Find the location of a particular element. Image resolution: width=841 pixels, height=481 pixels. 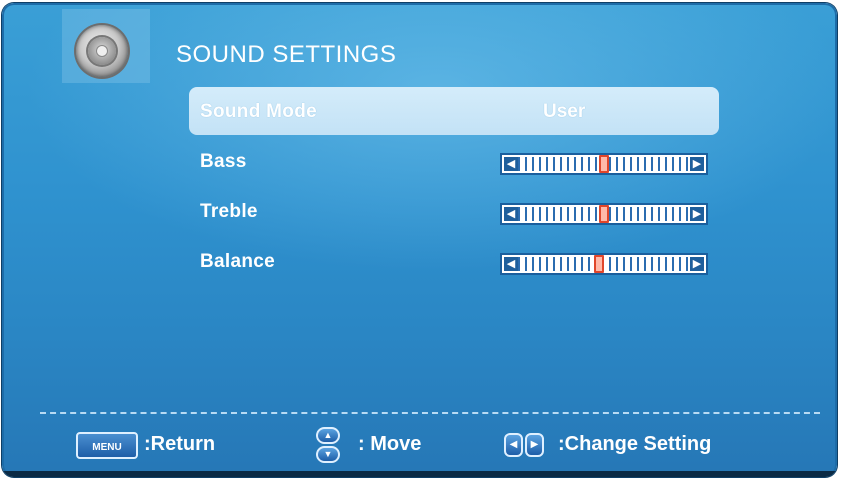

change-setting-hint: :Change Setting is located at coordinates (635, 444).